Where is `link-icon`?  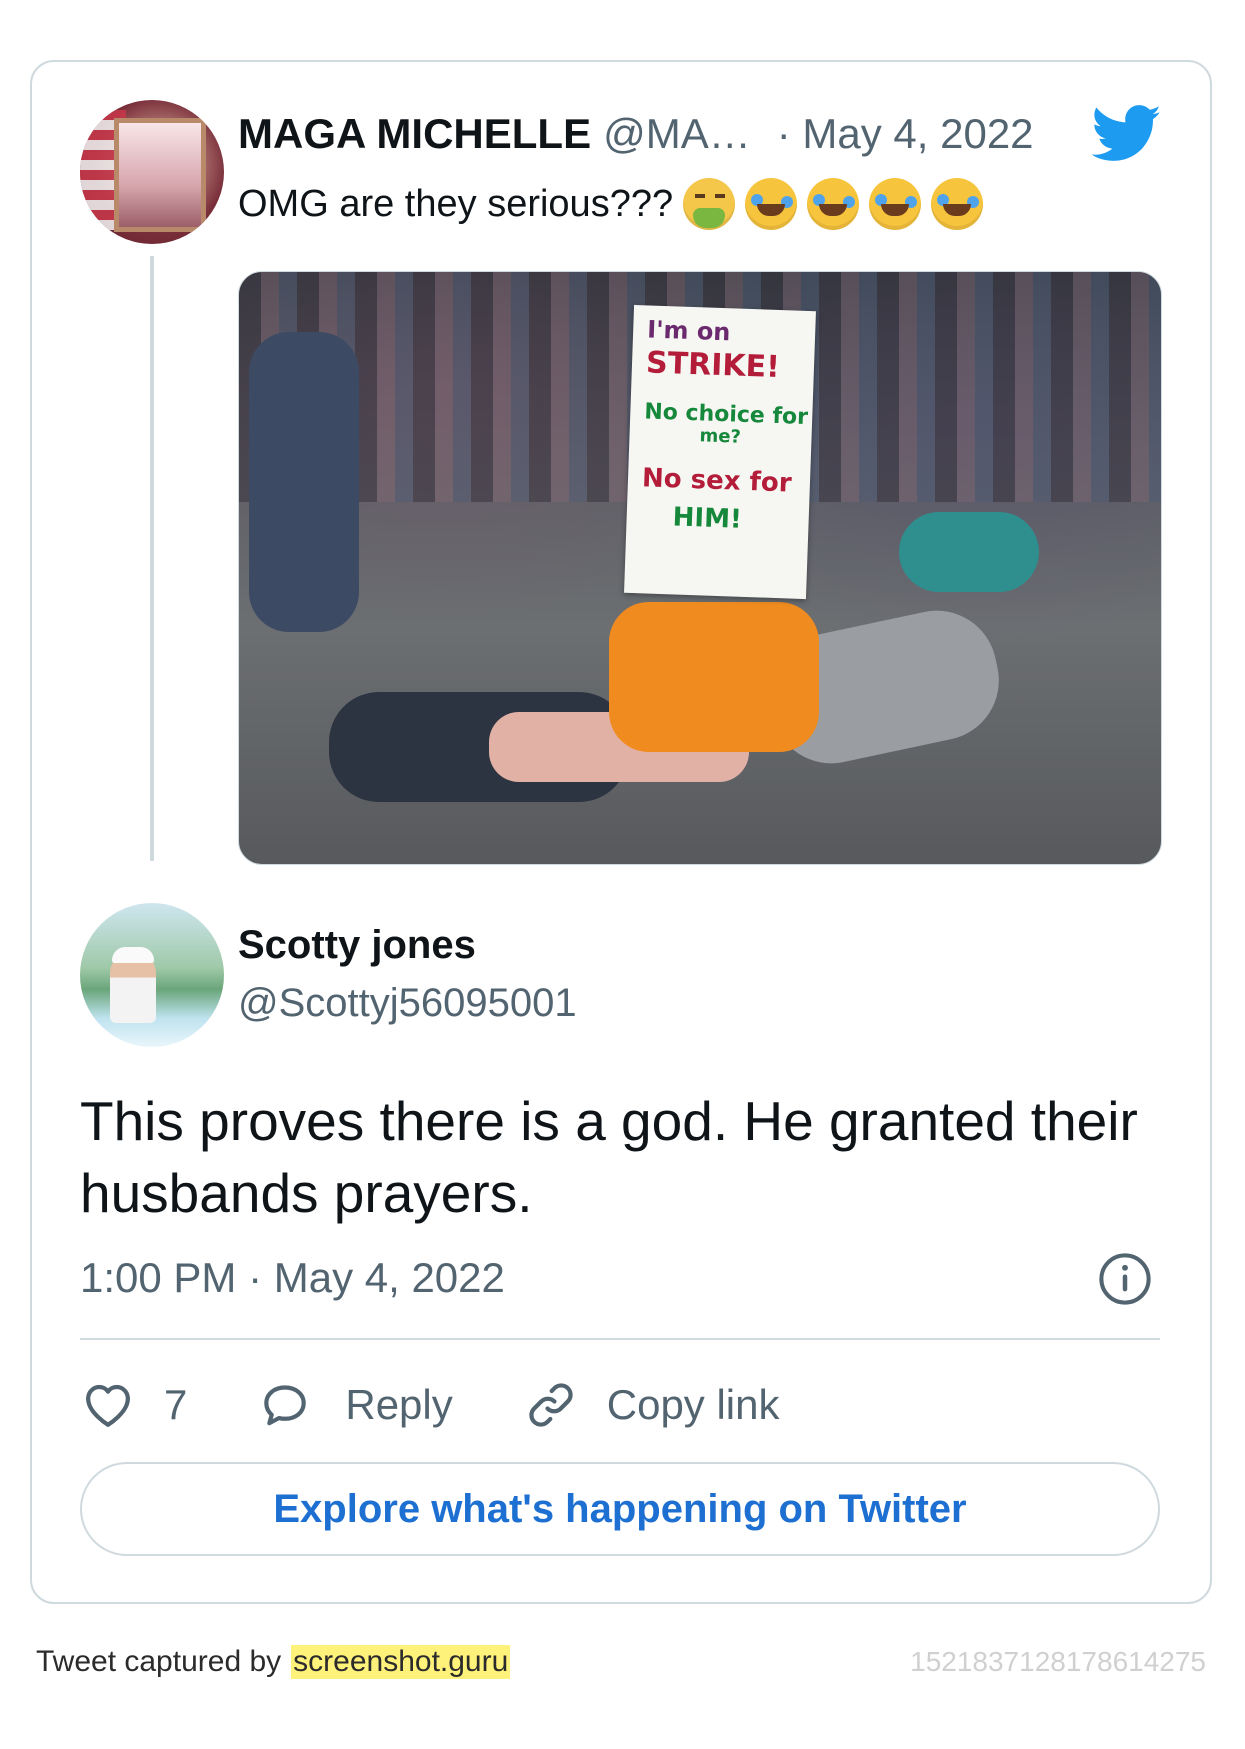
link-icon is located at coordinates (551, 1405).